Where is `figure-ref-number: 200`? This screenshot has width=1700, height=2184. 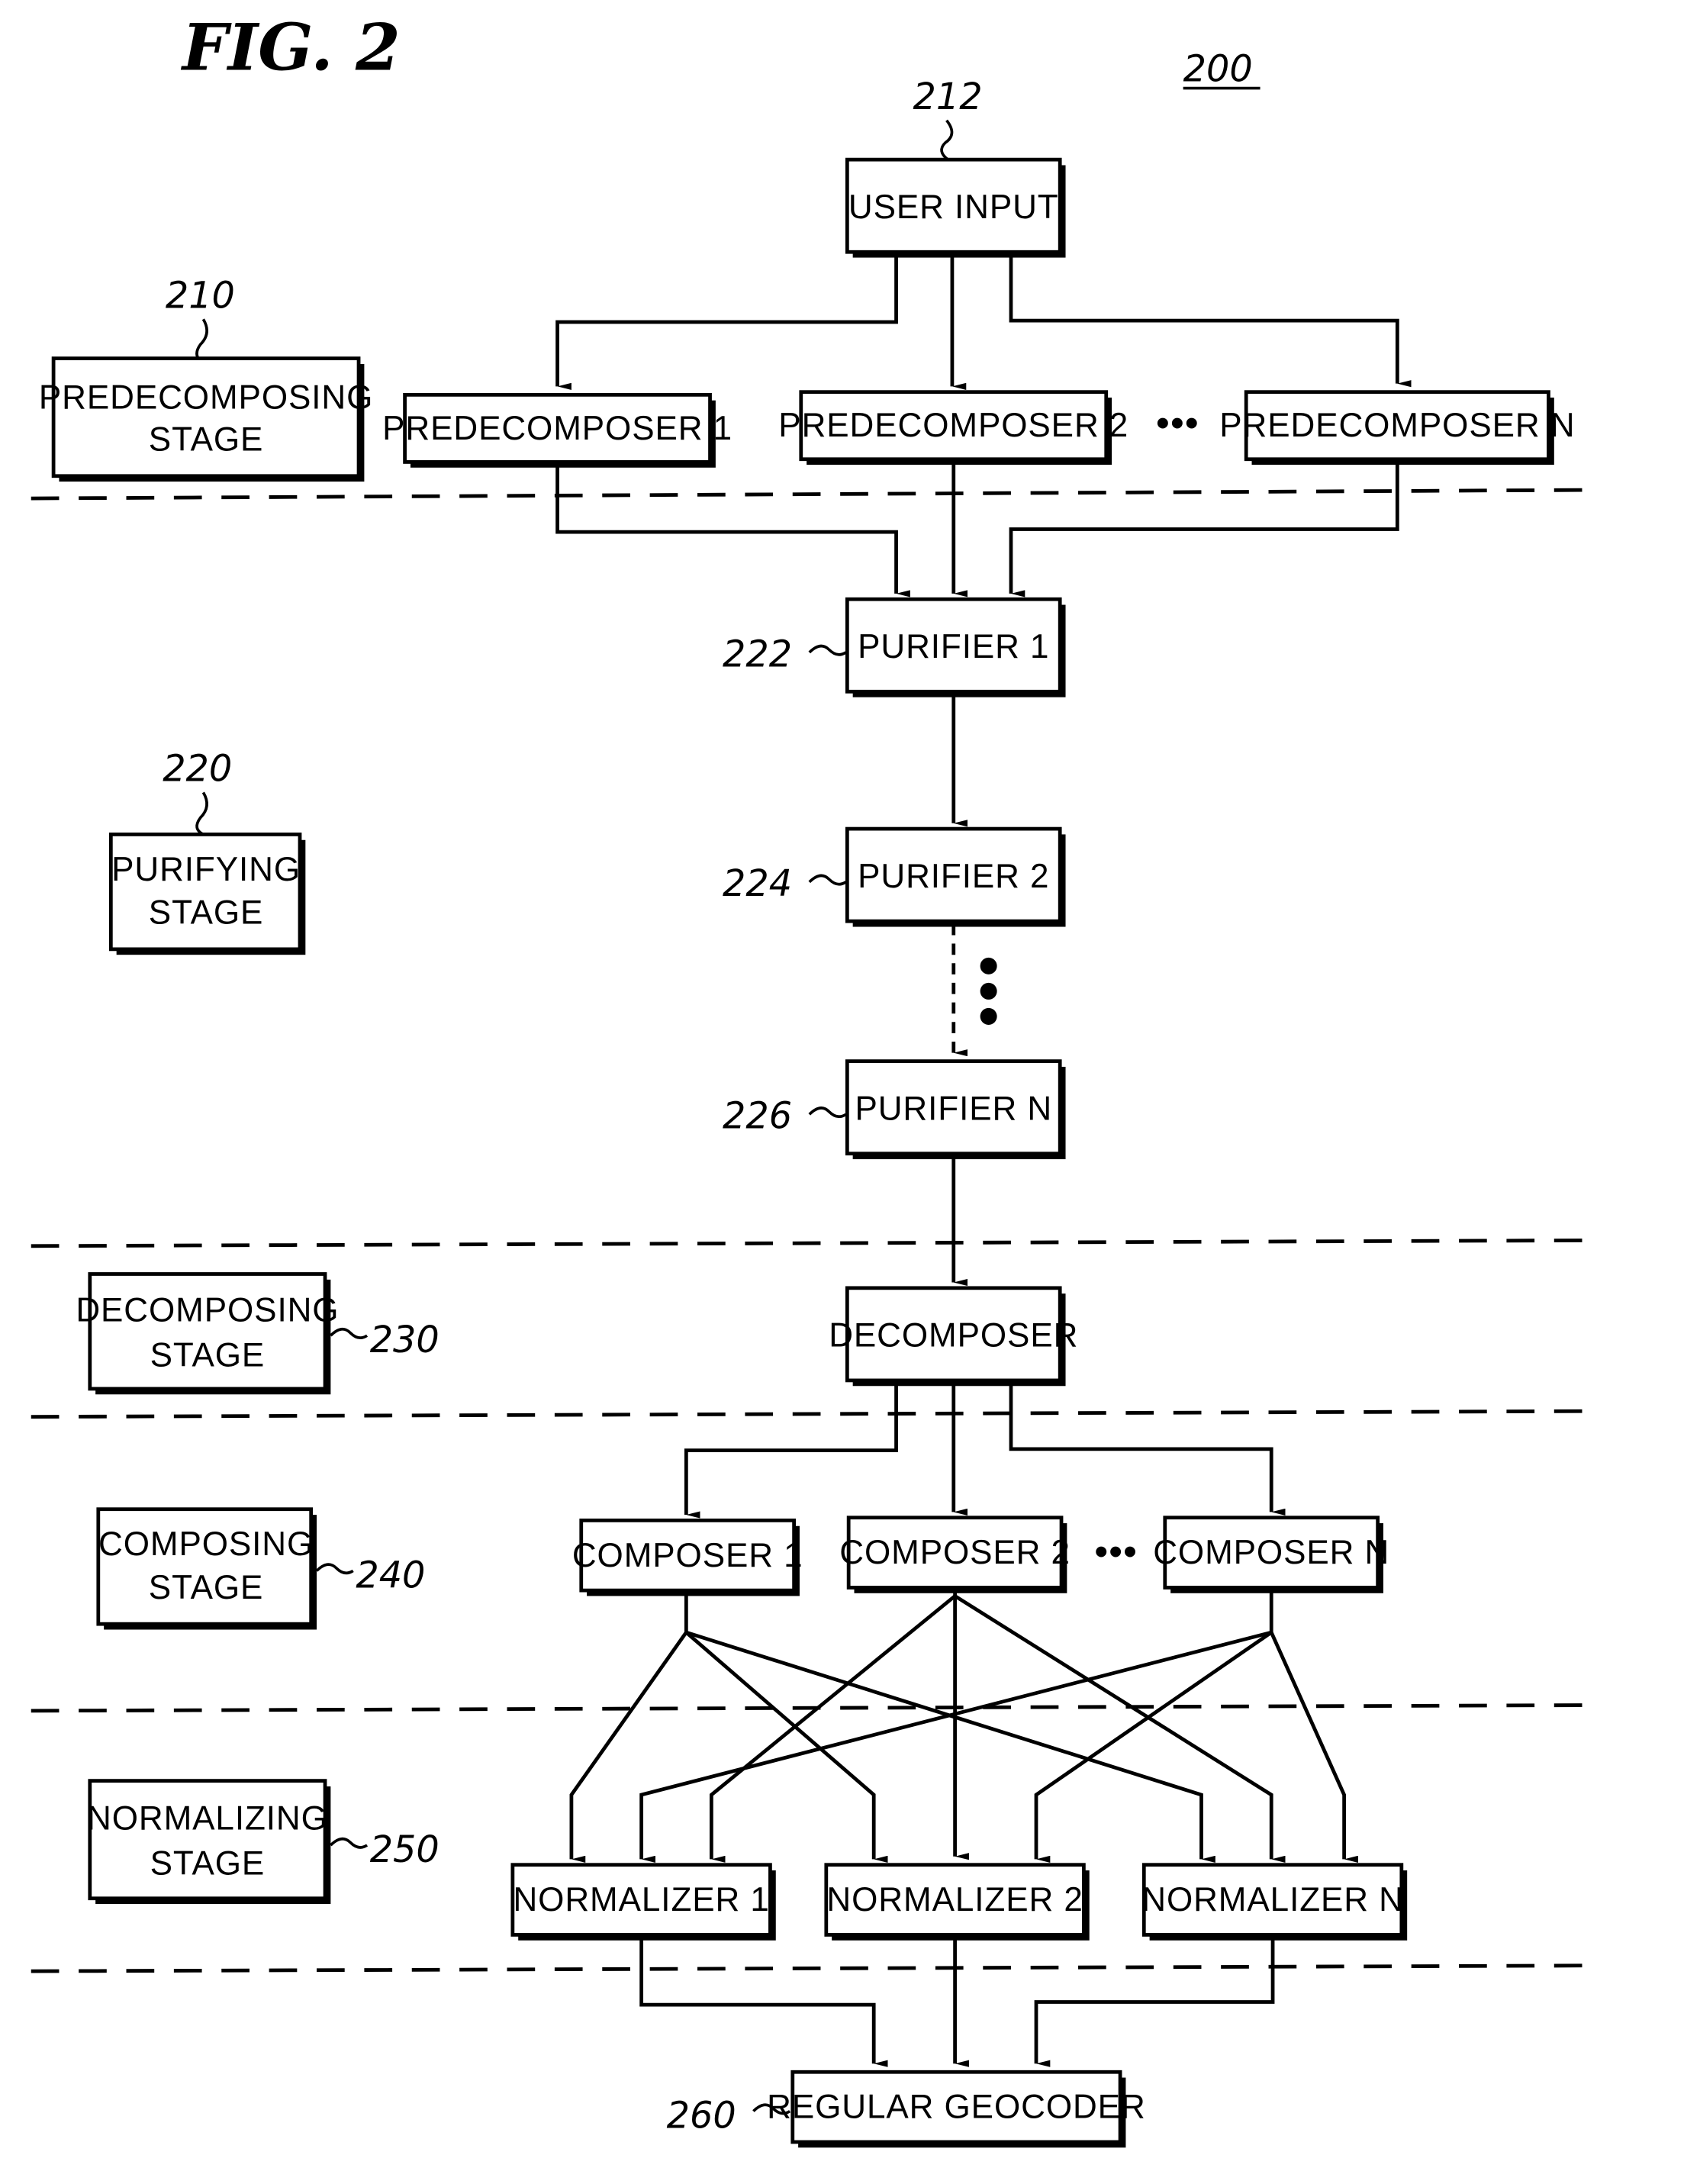
figure-ref-number: 200 is located at coordinates (1218, 69).